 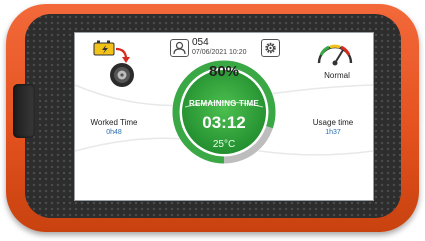 I want to click on speed-gauge-icon, so click(x=335, y=55).